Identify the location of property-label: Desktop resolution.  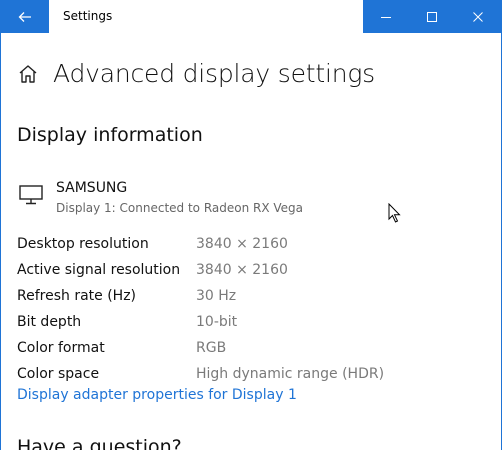
(83, 244).